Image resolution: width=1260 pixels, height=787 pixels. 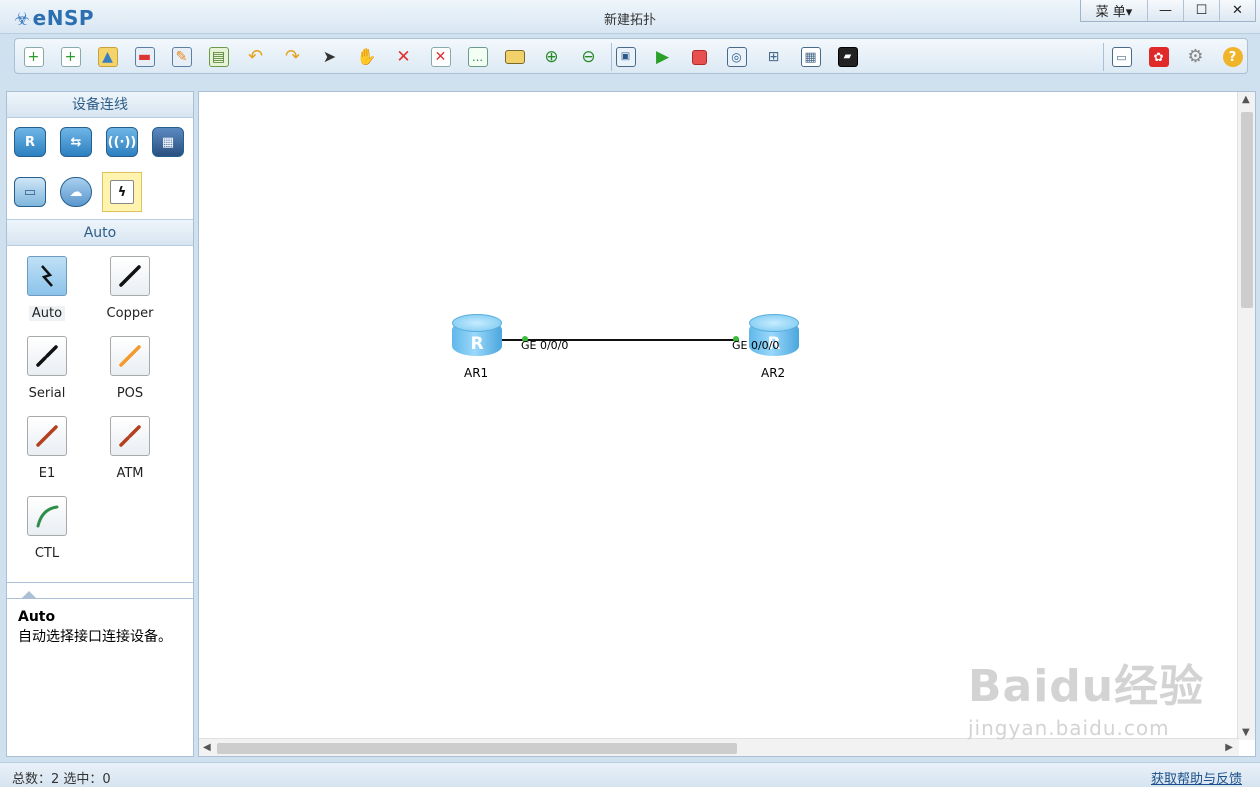 What do you see at coordinates (736, 57) in the screenshot?
I see `toolbar-button-capture: ◎` at bounding box center [736, 57].